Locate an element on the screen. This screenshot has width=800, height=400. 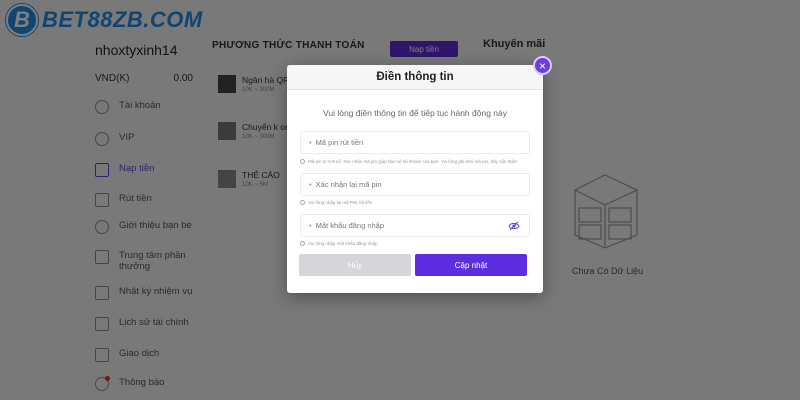
field-placeholder: Mã pin rút tiền is located at coordinates (339, 142).